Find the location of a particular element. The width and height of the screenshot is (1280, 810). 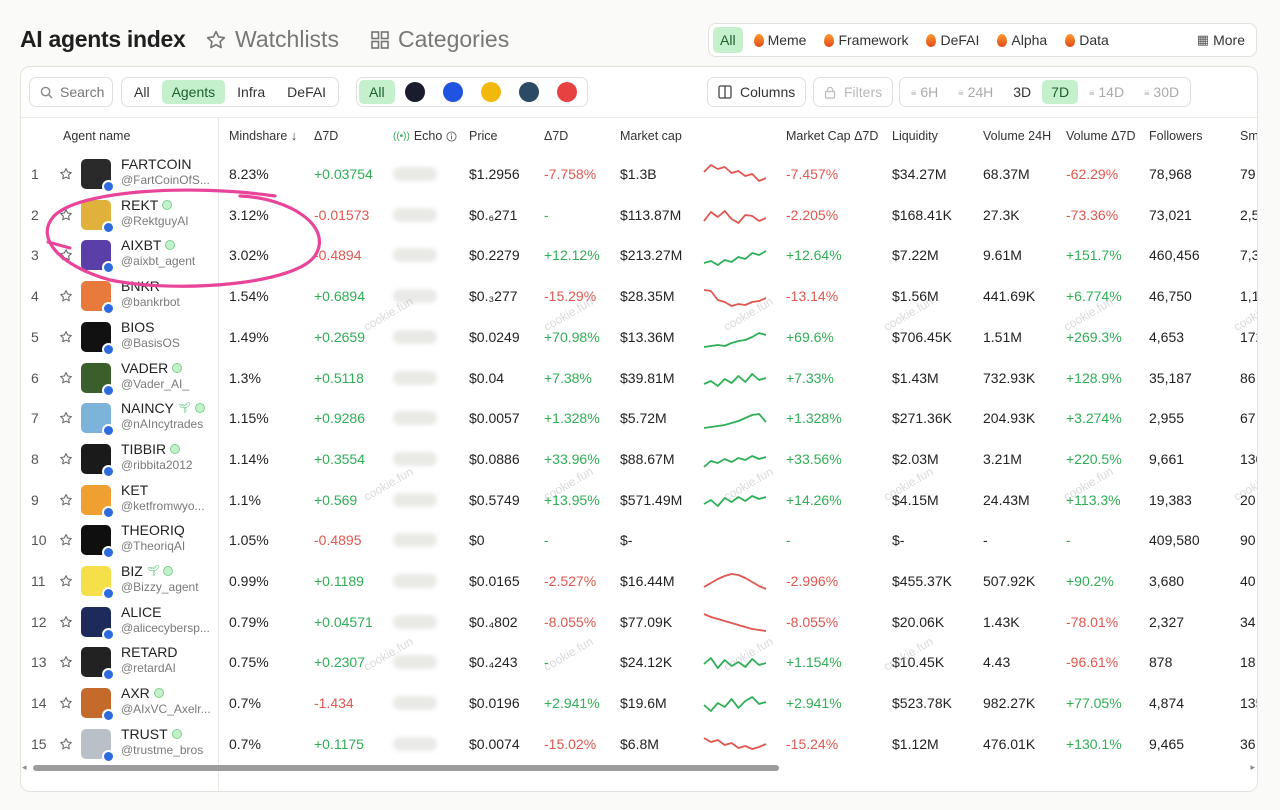

agent-handle: @aixbt_agent is located at coordinates (169, 261).